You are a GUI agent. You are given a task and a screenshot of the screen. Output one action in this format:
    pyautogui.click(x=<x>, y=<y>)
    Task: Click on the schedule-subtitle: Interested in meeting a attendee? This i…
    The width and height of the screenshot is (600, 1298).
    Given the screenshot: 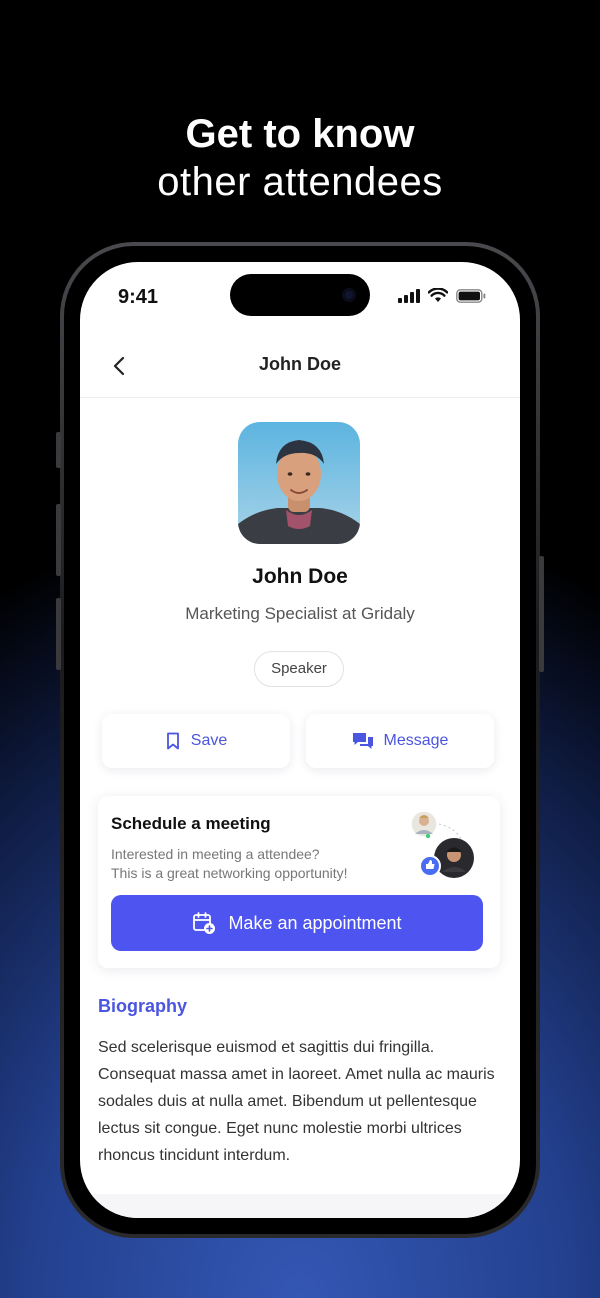 What is the action you would take?
    pyautogui.click(x=251, y=864)
    